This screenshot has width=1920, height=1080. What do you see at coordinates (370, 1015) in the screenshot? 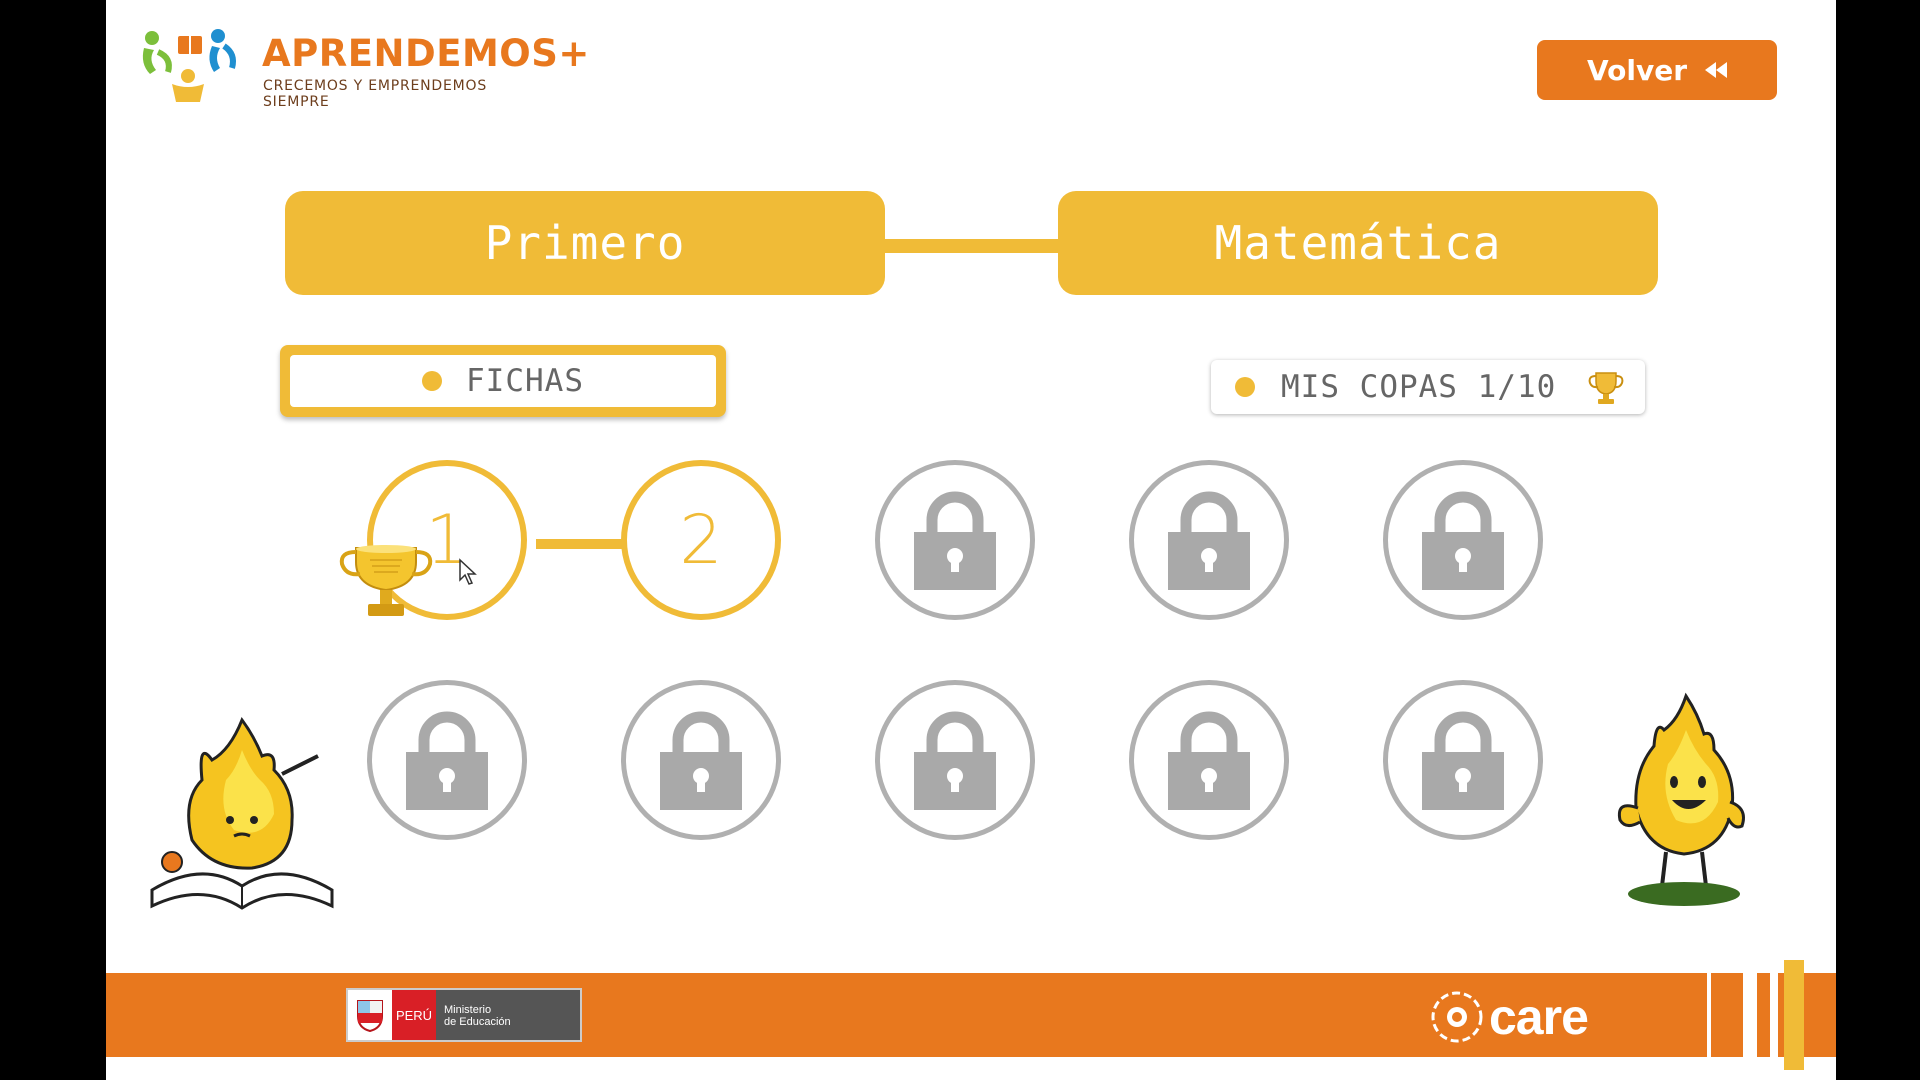
I see `peru-shield-icon` at bounding box center [370, 1015].